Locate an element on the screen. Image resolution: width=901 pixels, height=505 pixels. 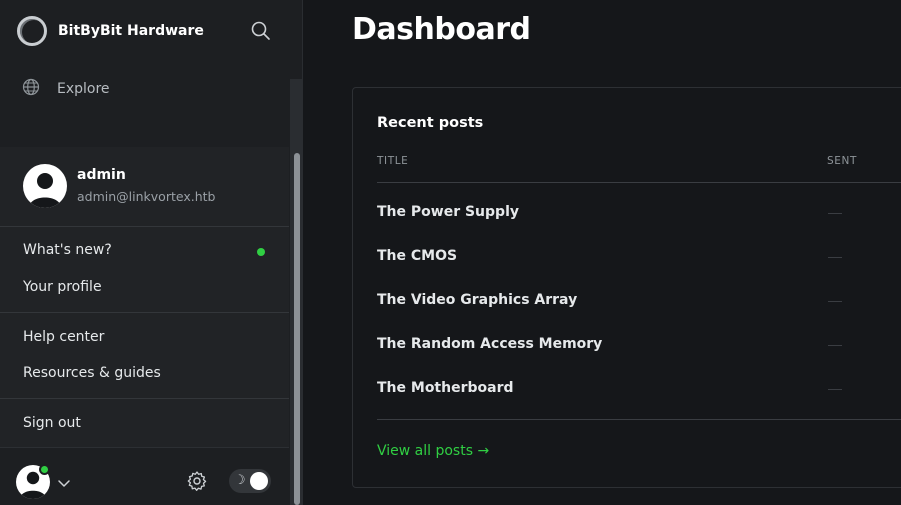
table-row: The CMOS is located at coordinates (639, 258).